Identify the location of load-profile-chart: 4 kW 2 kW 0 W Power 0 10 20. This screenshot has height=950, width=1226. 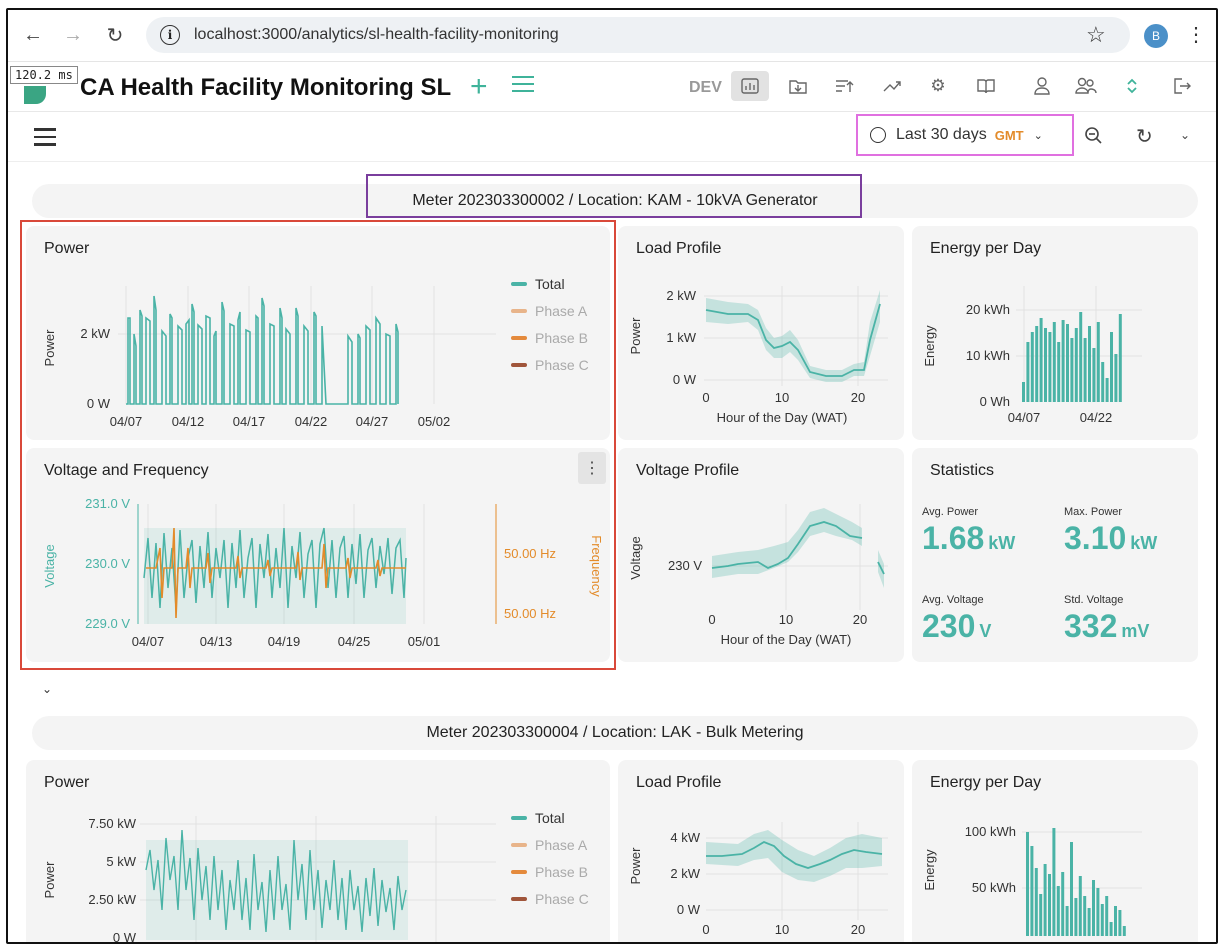
(758, 879).